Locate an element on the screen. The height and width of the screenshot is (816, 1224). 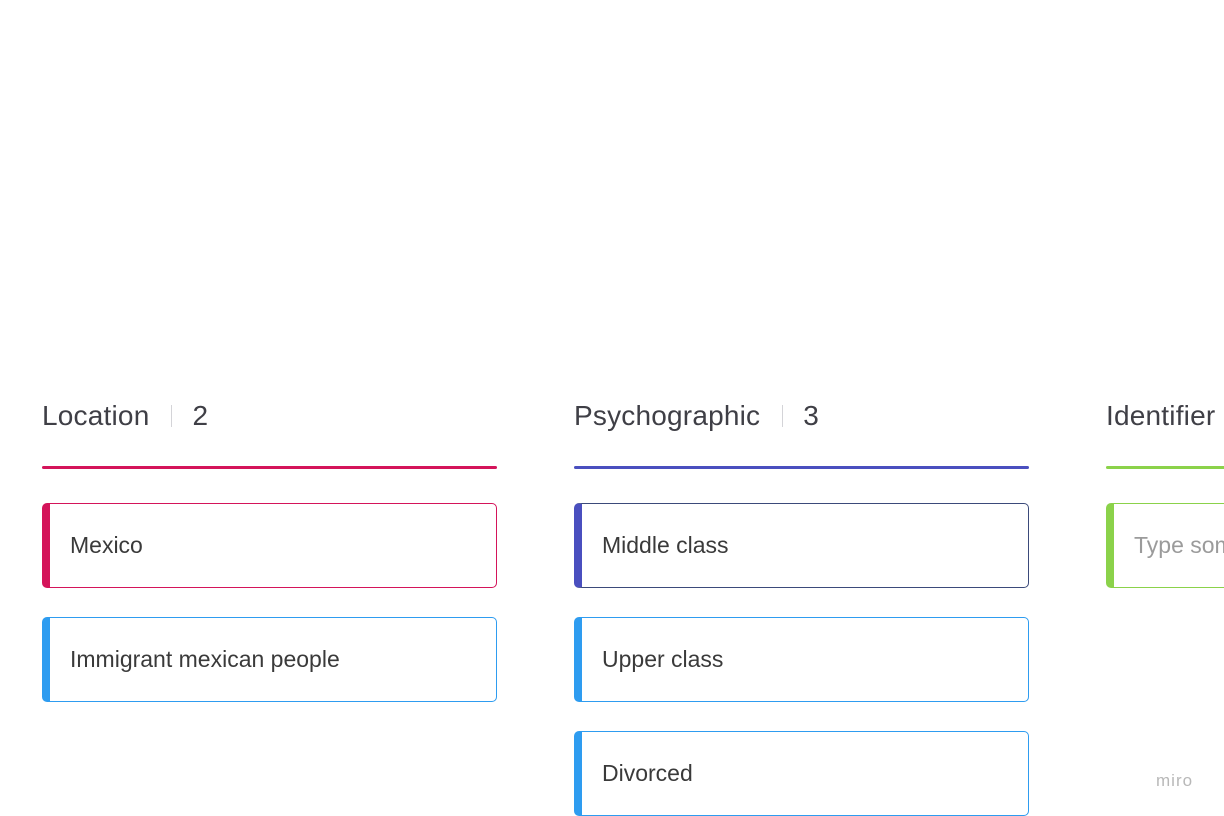
card-text: Middle class is located at coordinates (665, 545).